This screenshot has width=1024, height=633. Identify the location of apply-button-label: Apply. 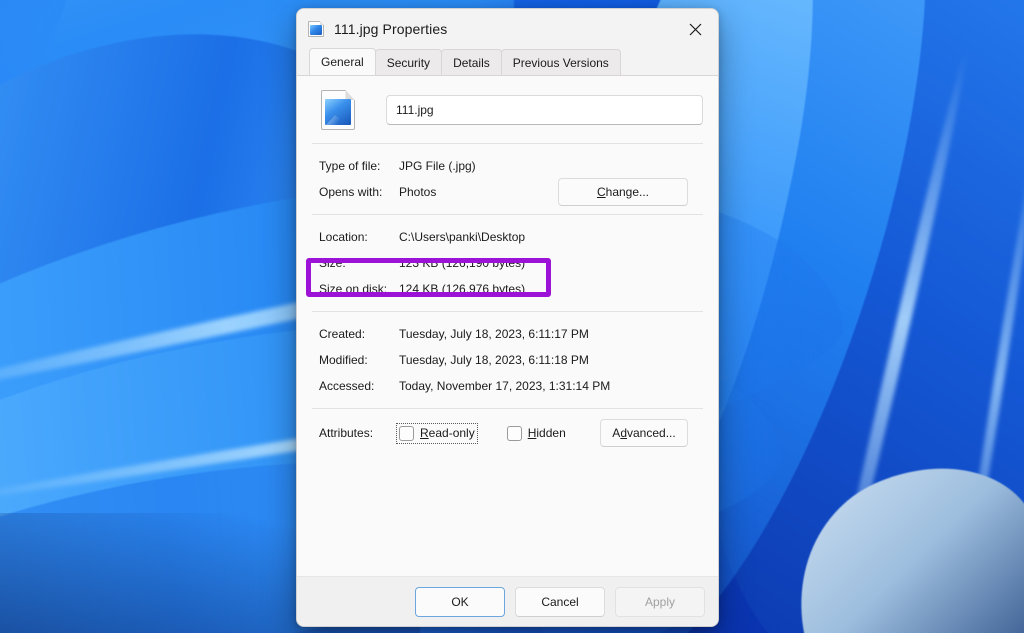
(660, 601).